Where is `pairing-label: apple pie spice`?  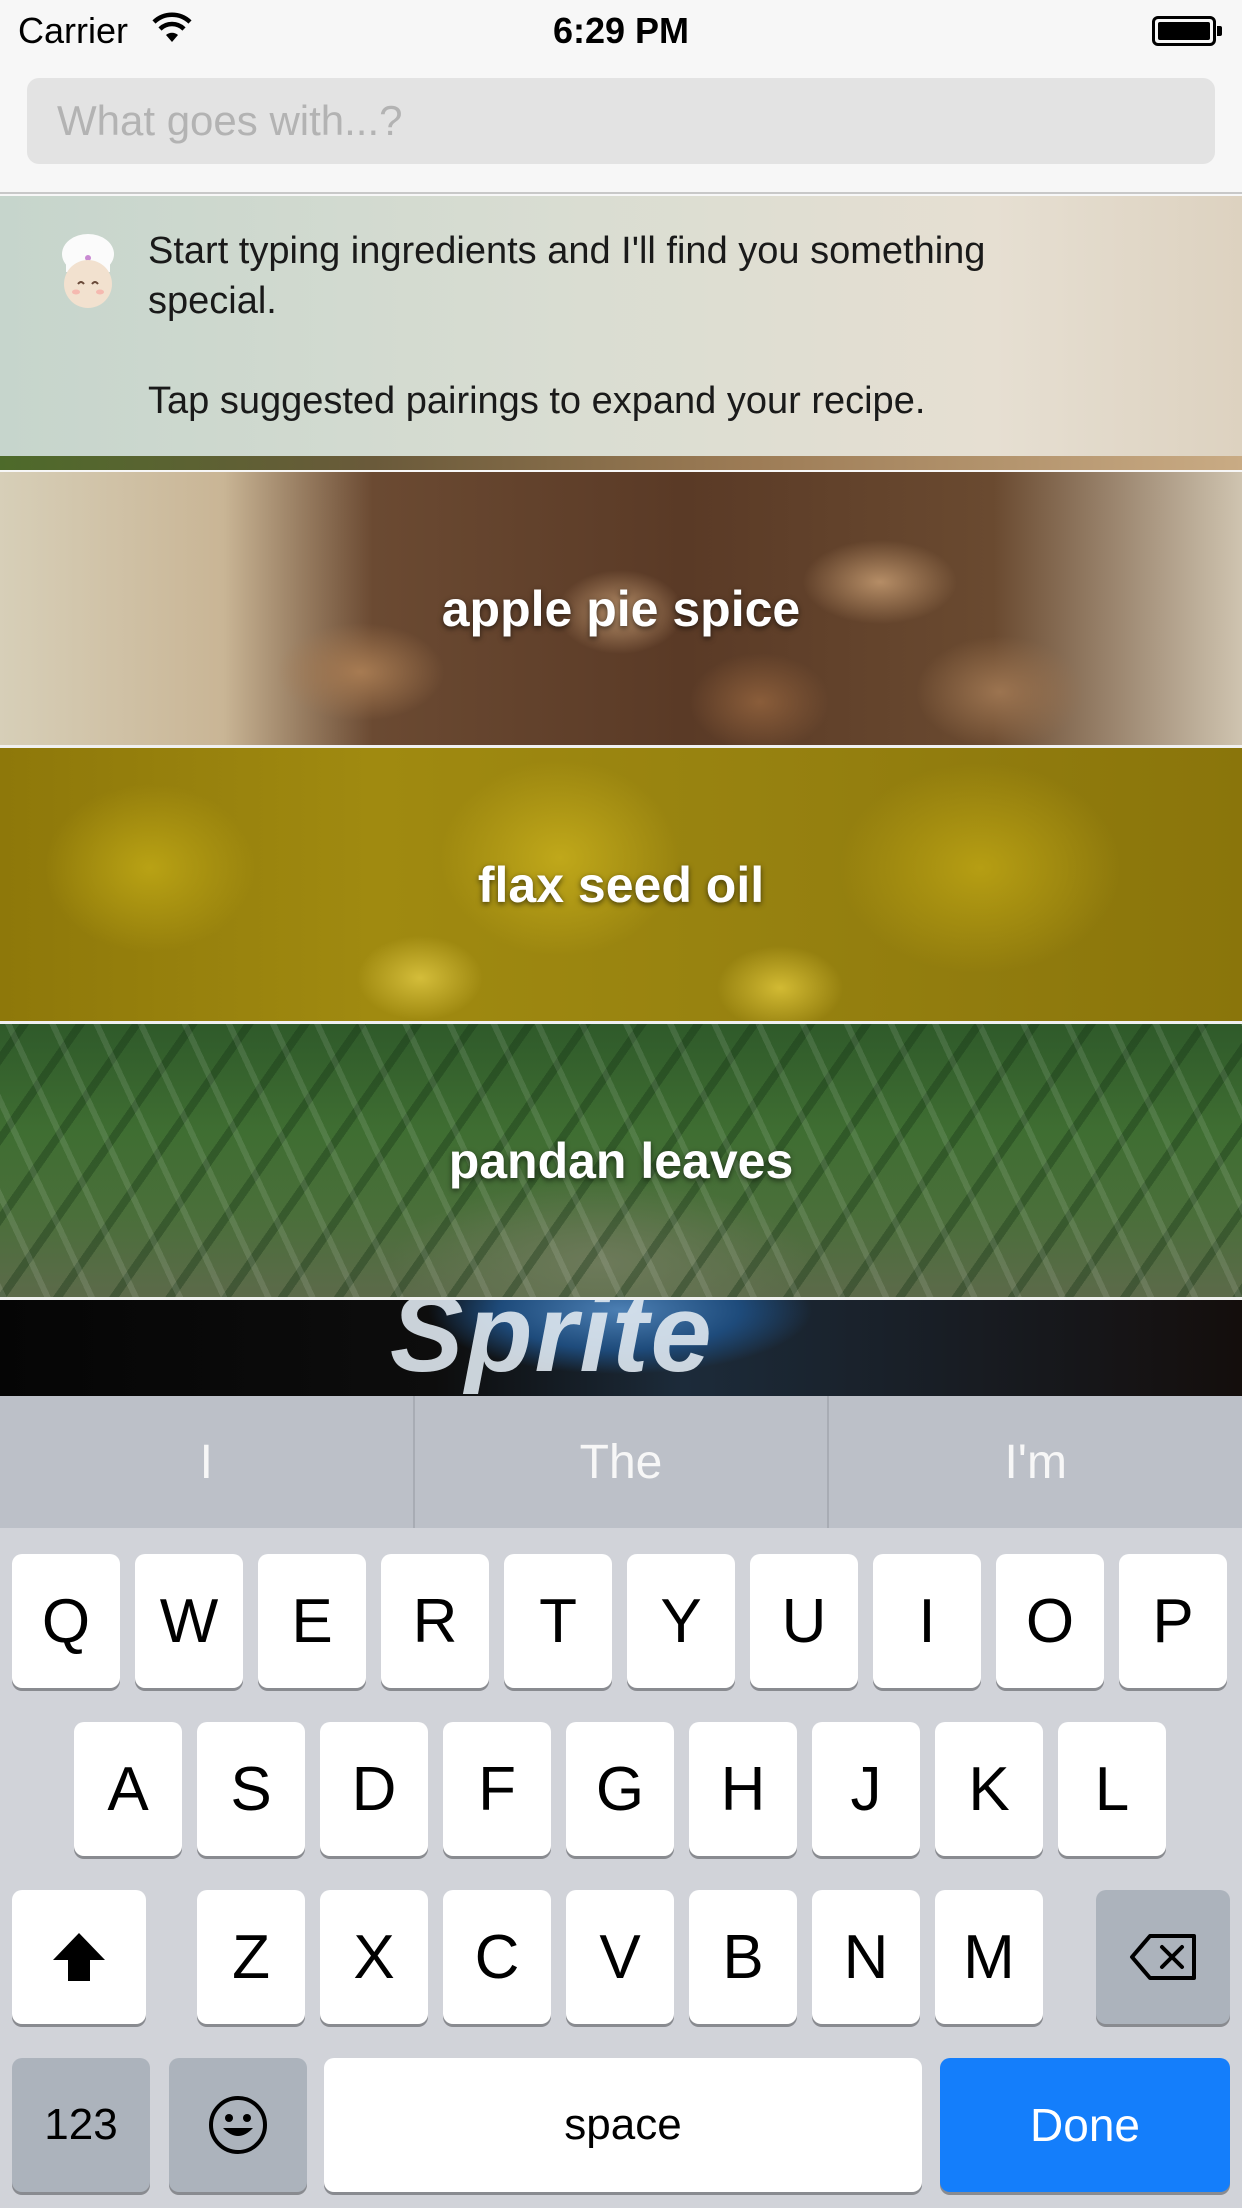 pairing-label: apple pie spice is located at coordinates (621, 608).